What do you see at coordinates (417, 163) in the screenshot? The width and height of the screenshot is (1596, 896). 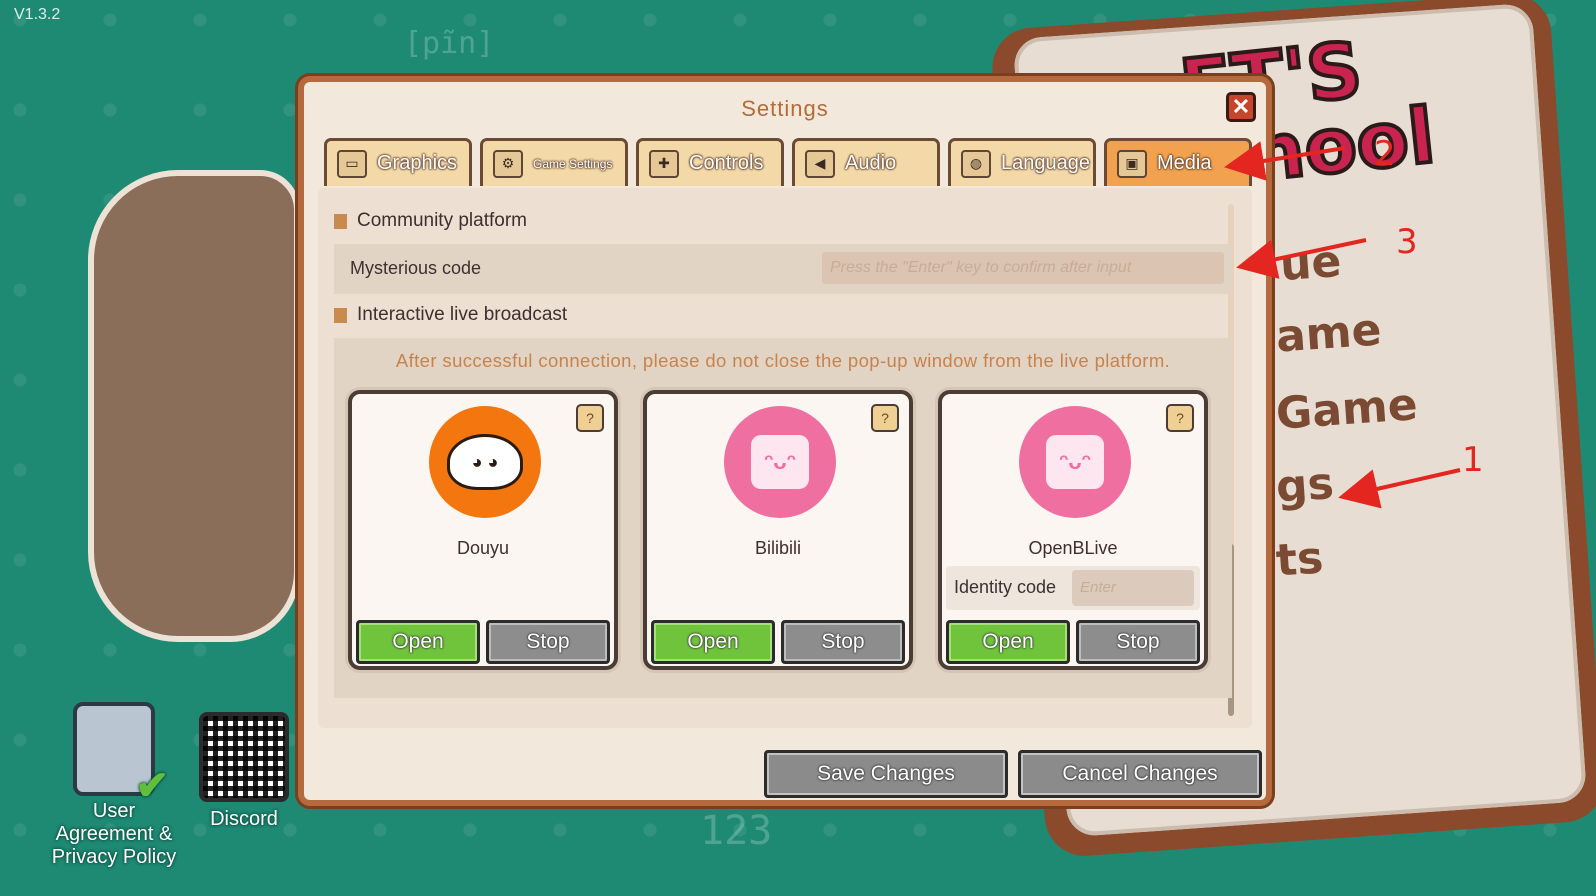 I see `tab-label: Graphics` at bounding box center [417, 163].